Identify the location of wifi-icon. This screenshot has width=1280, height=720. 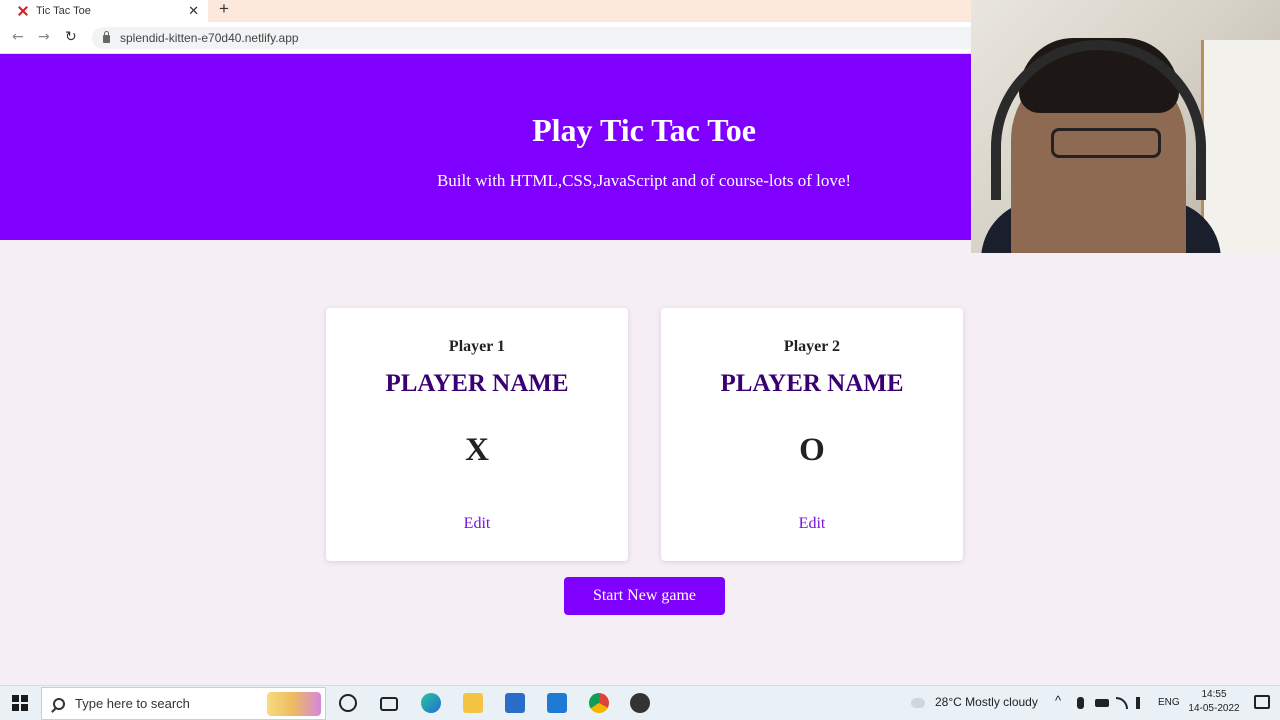
(1122, 703).